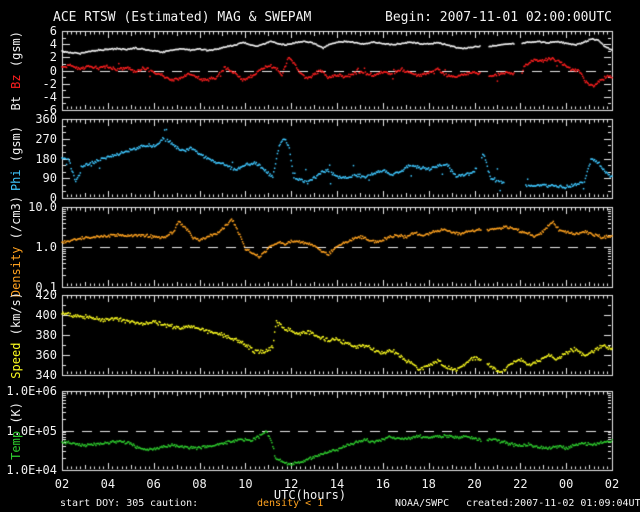  I want to click on chart-title: ACE RTSW (Estimated) MAG & SWEPAM, so click(182, 17).